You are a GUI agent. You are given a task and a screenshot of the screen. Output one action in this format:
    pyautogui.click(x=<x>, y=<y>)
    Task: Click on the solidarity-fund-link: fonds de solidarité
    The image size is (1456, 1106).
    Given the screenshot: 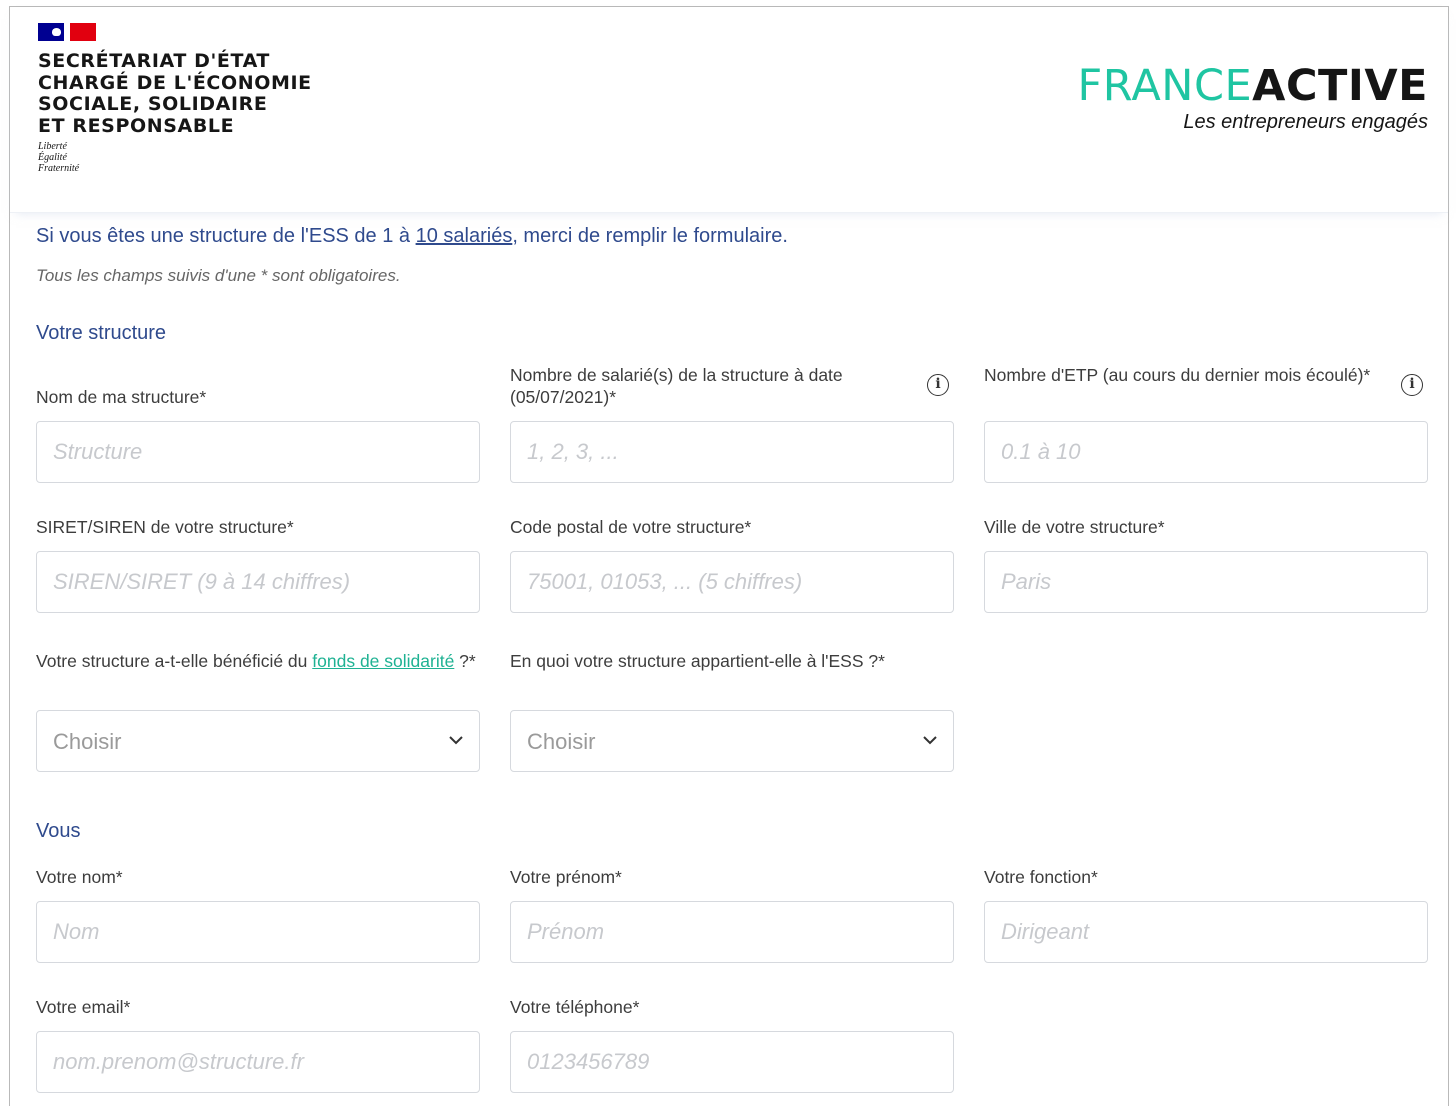 What is the action you would take?
    pyautogui.click(x=383, y=661)
    